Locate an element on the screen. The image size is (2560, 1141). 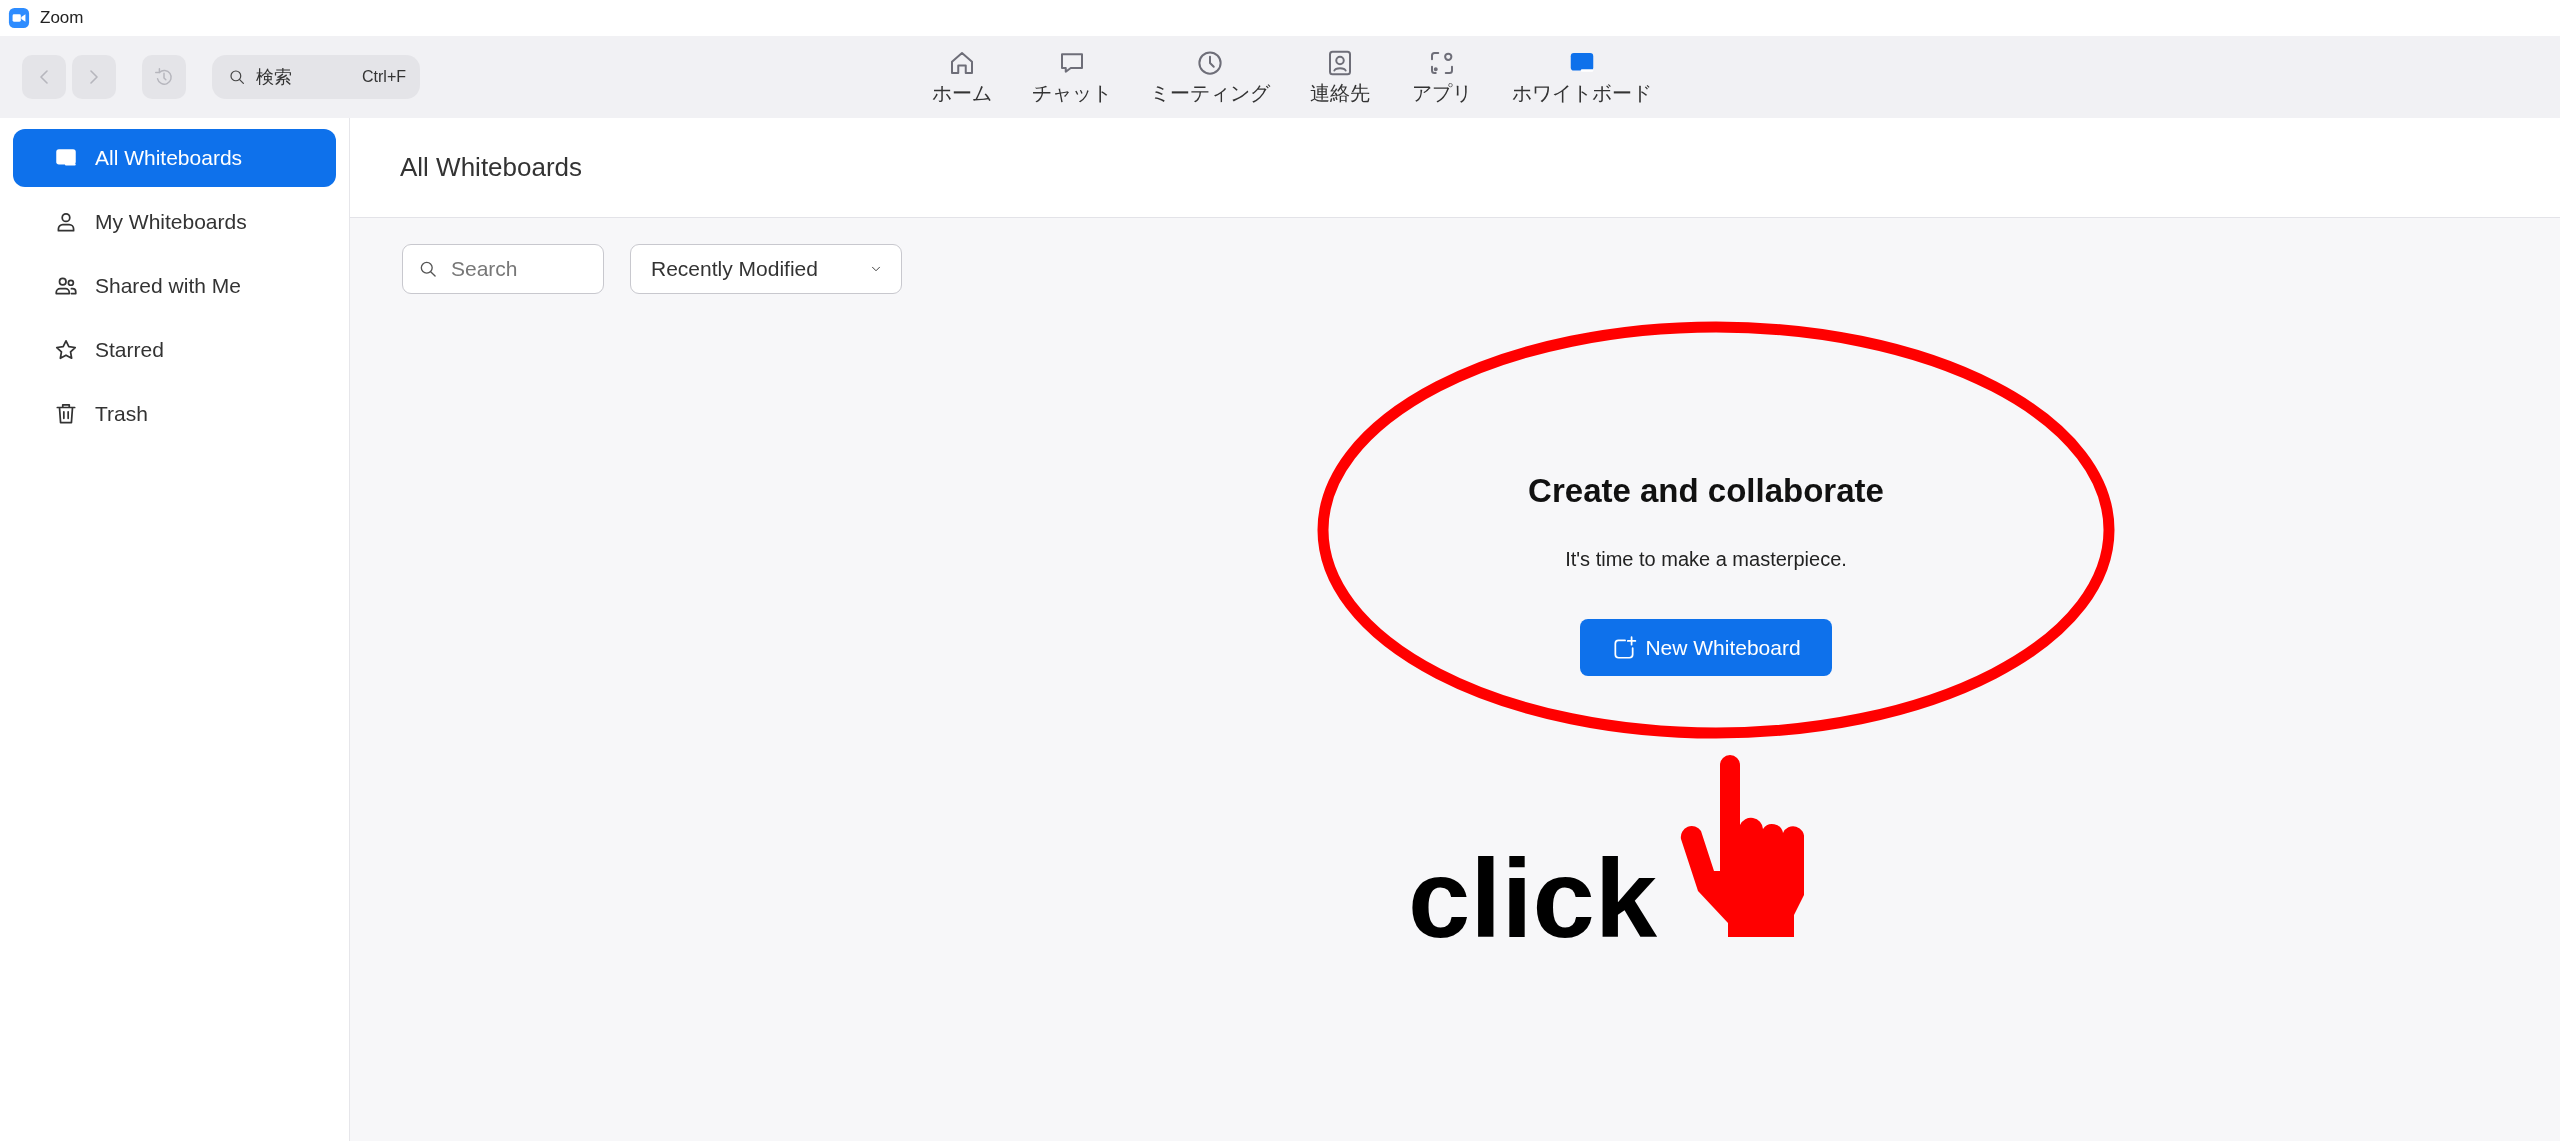
add-board-icon is located at coordinates (1624, 647).